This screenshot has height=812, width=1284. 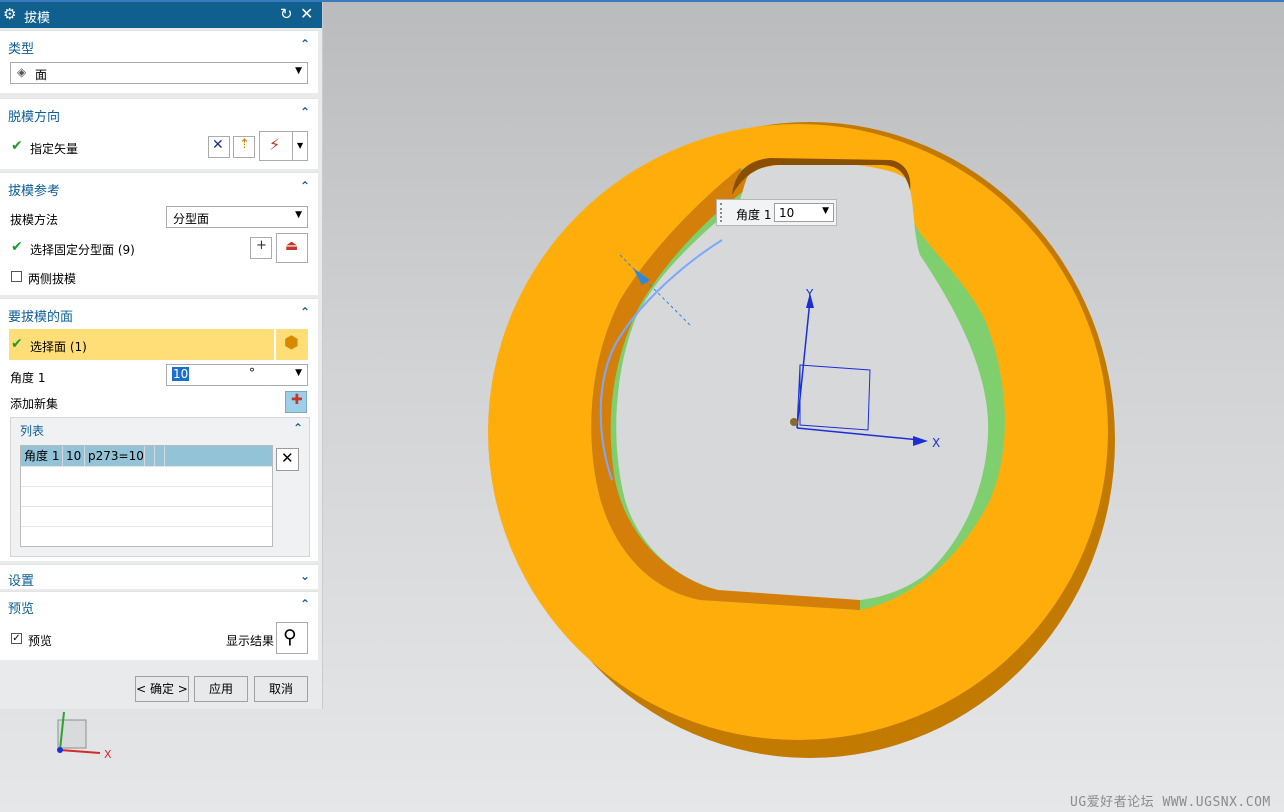 I want to click on draft-method-value: 分型面, so click(x=191, y=219).